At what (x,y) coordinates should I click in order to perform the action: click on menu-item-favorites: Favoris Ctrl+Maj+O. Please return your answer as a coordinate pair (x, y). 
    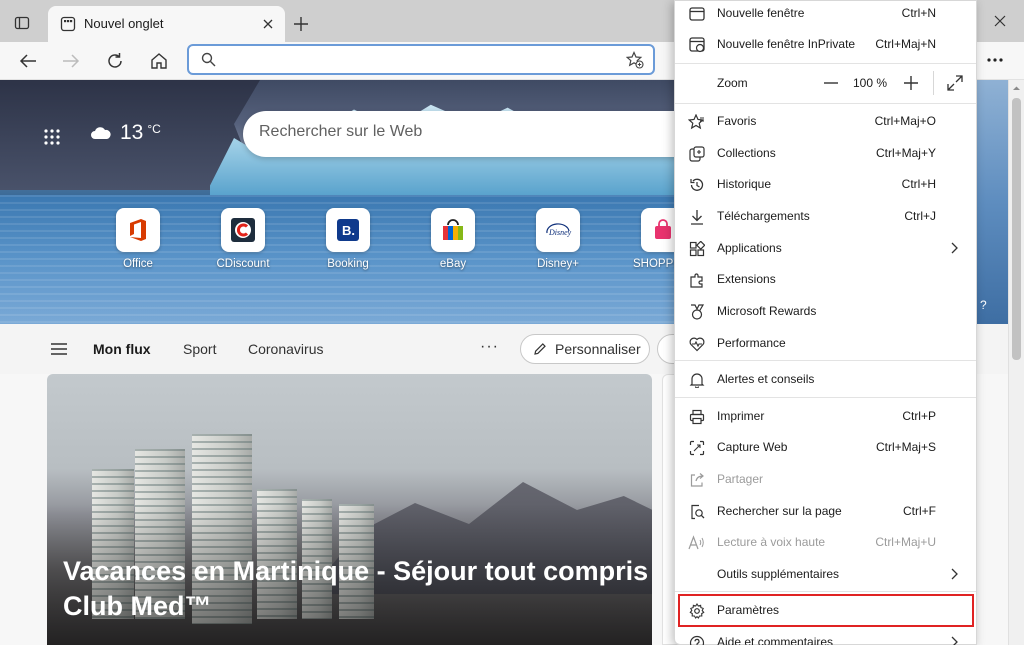
    Looking at the image, I should click on (825, 121).